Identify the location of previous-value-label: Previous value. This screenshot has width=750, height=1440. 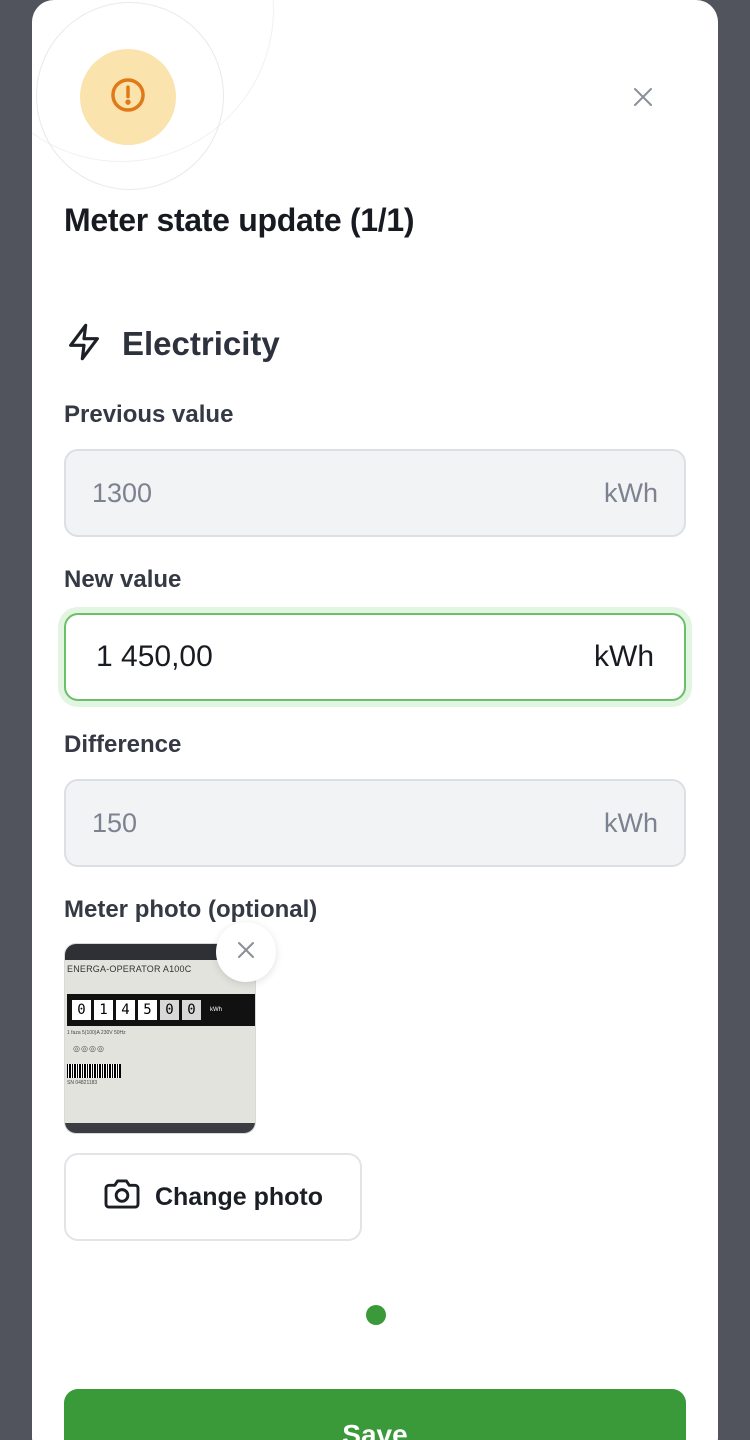
(149, 414).